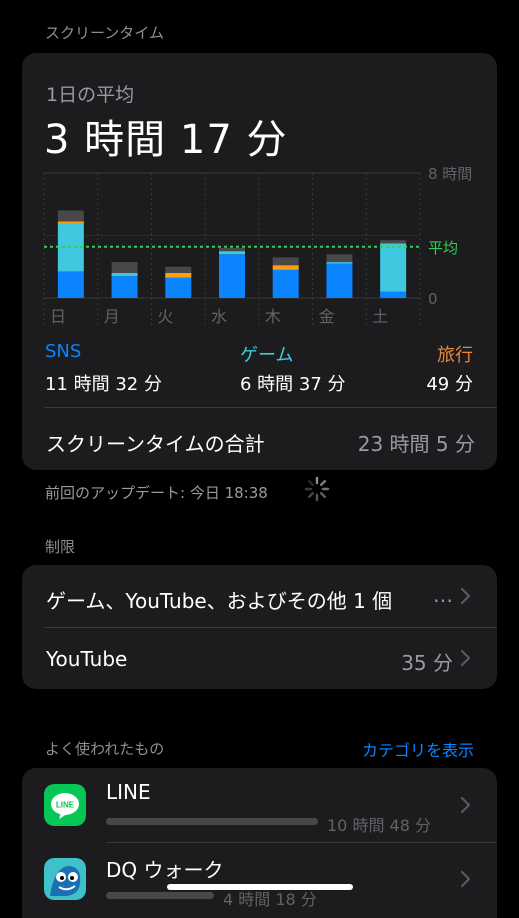  What do you see at coordinates (267, 355) in the screenshot?
I see `category-label-games: ゲーム` at bounding box center [267, 355].